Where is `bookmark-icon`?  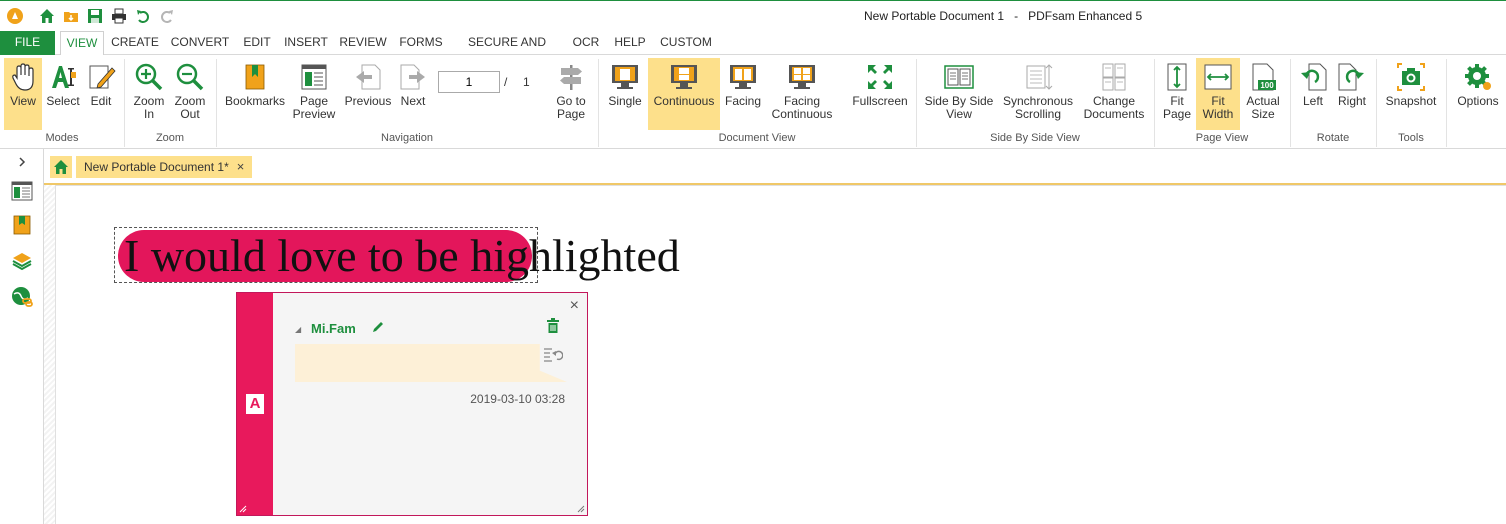
bookmark-icon is located at coordinates (255, 77).